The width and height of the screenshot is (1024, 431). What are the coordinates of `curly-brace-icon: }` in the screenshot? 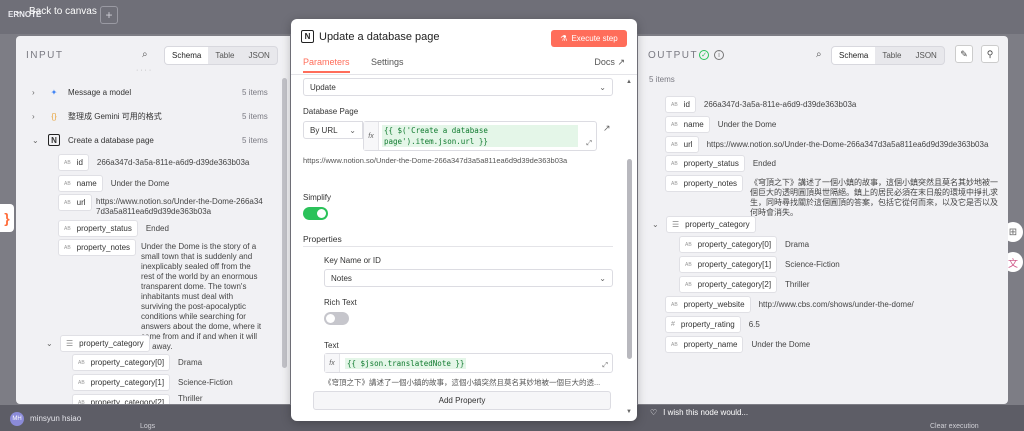 It's located at (7, 218).